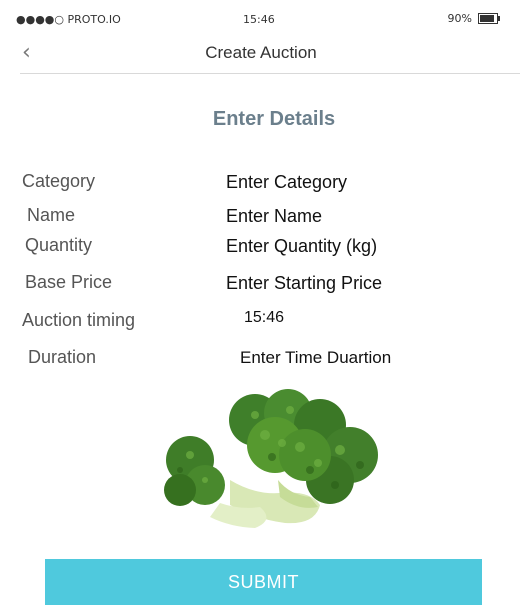  Describe the element at coordinates (59, 245) in the screenshot. I see `field-label-quantity: Quantity` at that location.